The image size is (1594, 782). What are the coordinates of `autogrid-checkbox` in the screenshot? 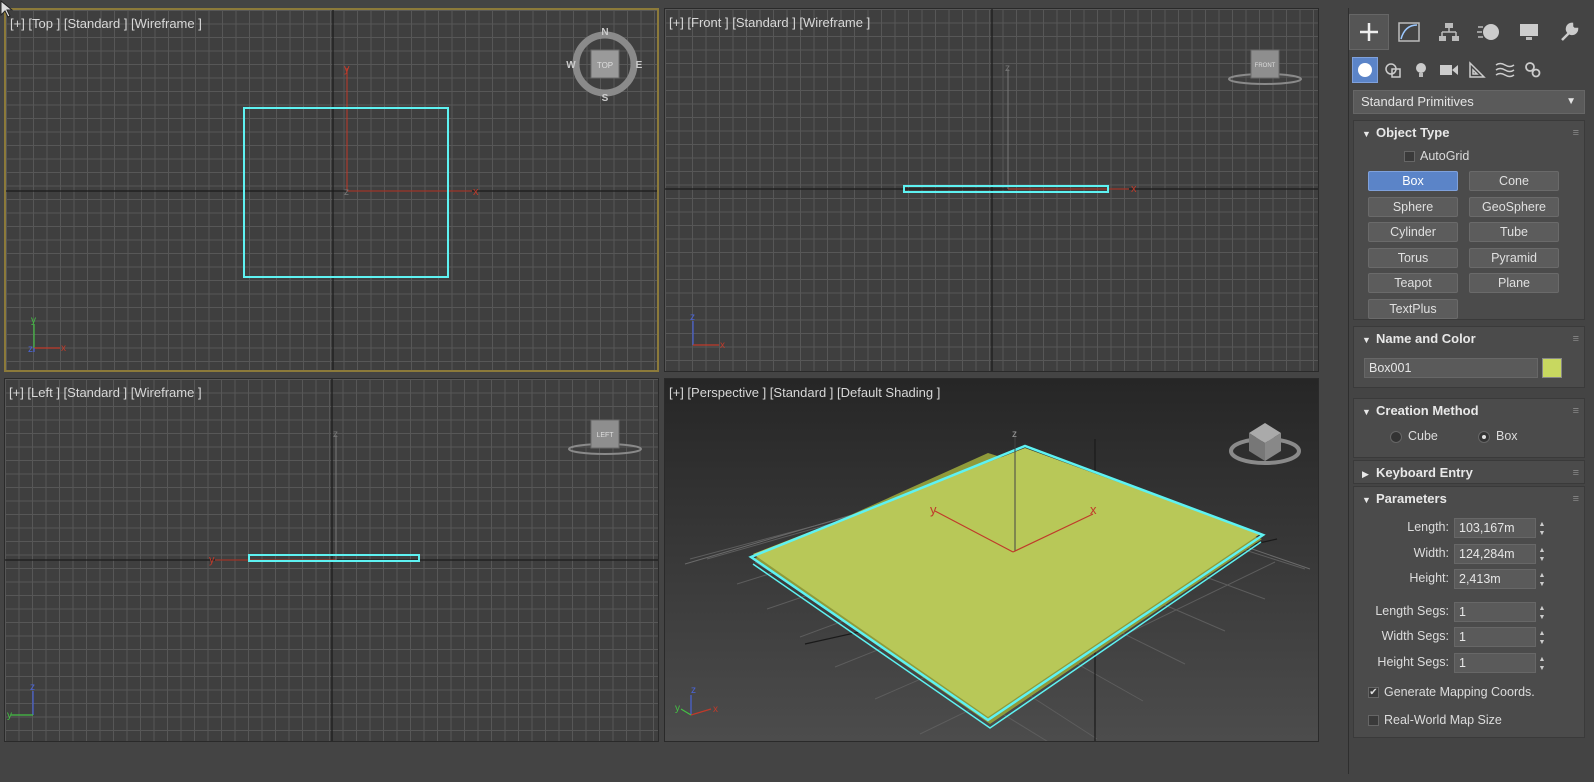 It's located at (1409, 156).